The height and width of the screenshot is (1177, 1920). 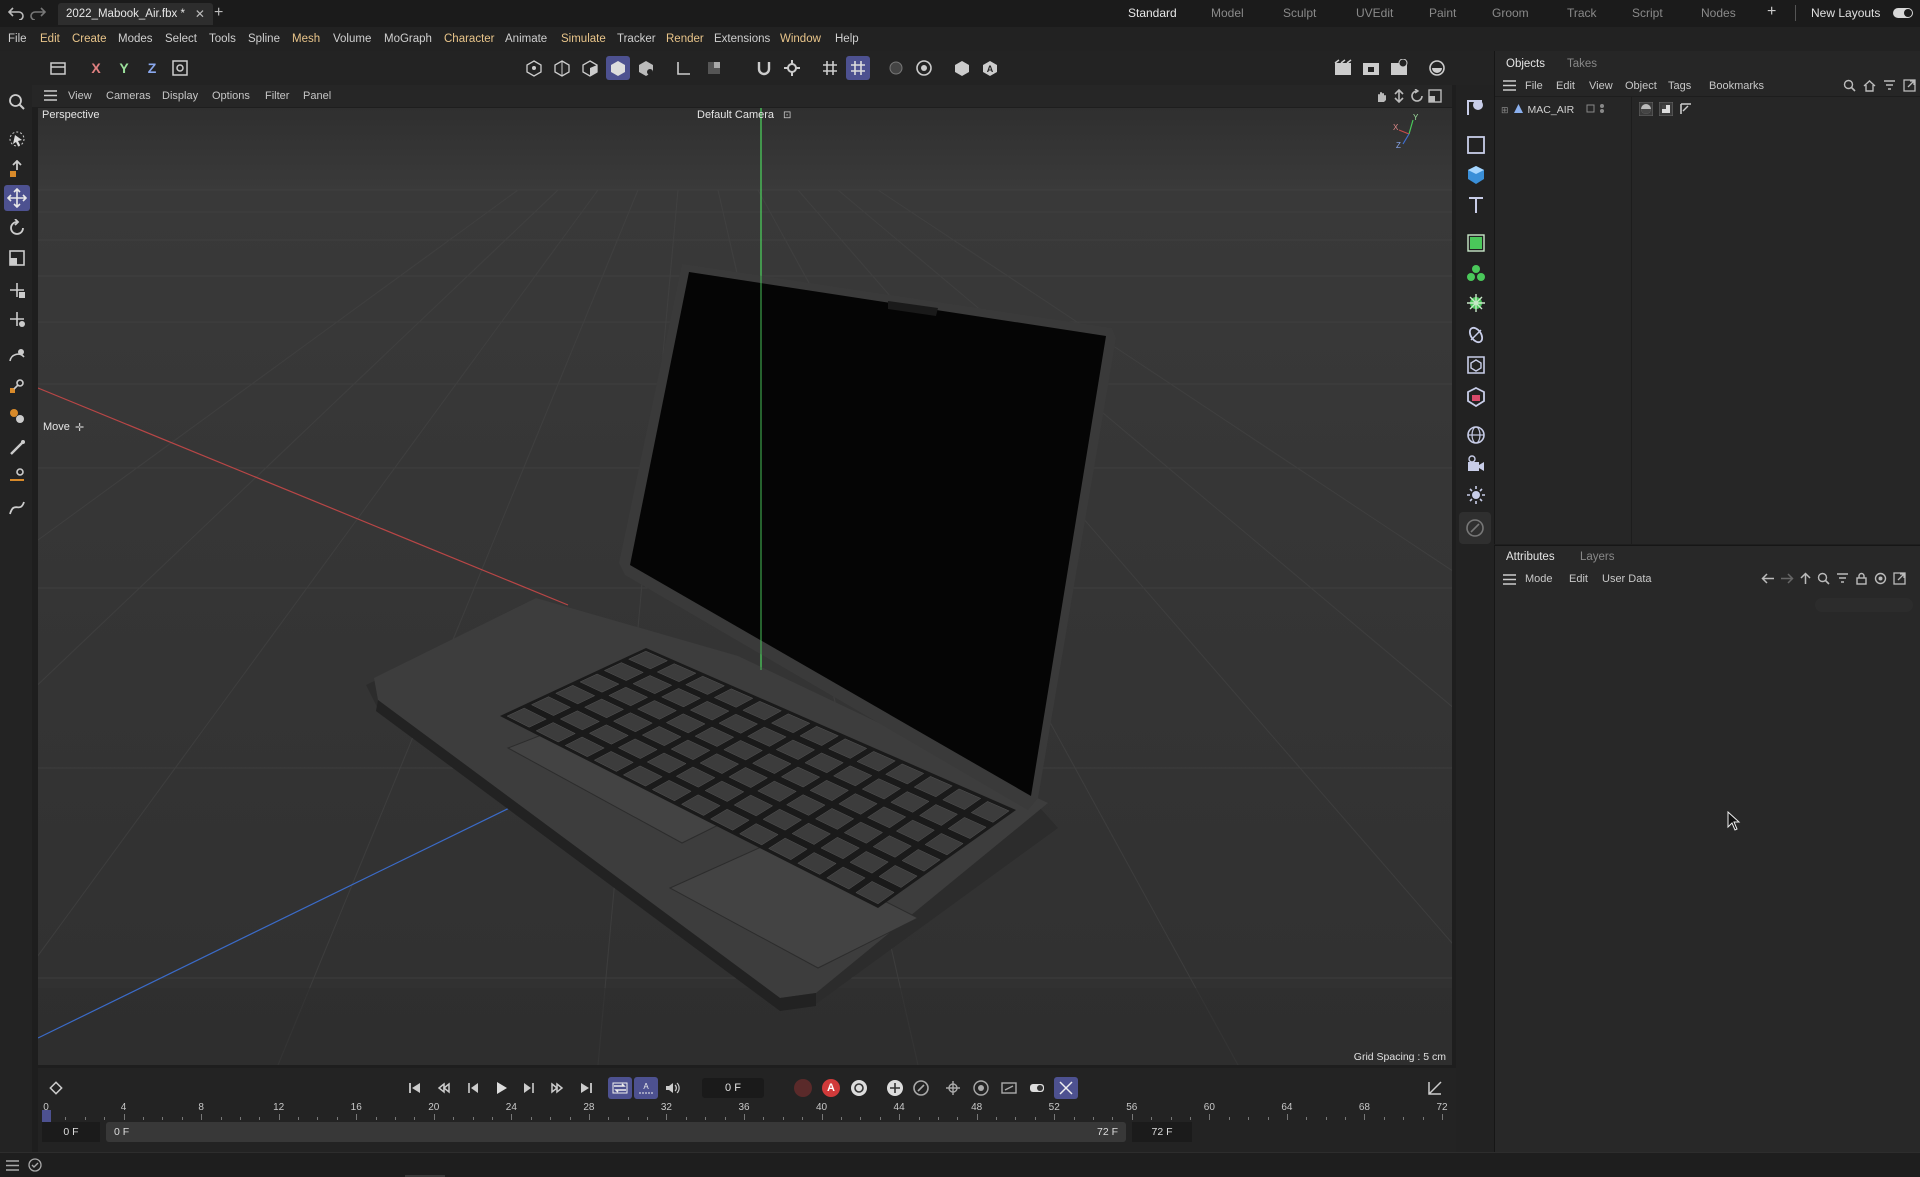 What do you see at coordinates (583, 39) in the screenshot?
I see `menu-simulate: Simulate` at bounding box center [583, 39].